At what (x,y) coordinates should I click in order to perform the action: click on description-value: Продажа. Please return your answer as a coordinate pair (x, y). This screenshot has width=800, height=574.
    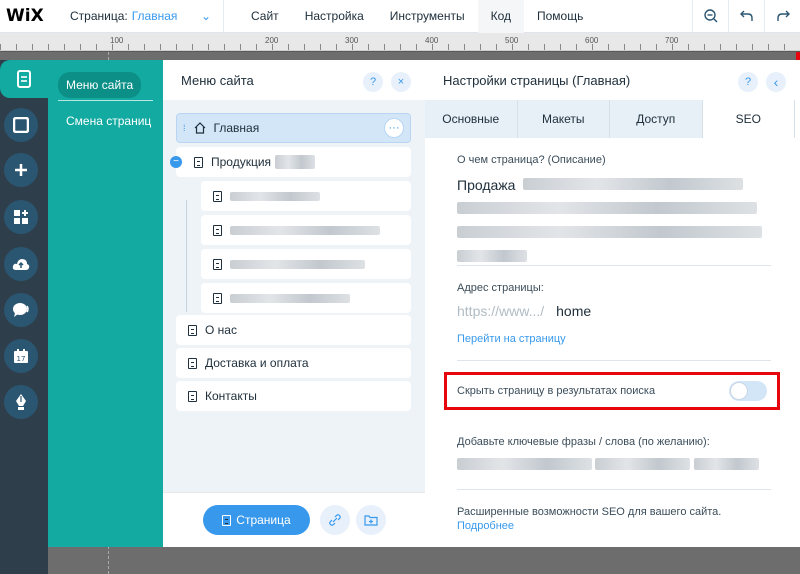
    Looking at the image, I should click on (486, 185).